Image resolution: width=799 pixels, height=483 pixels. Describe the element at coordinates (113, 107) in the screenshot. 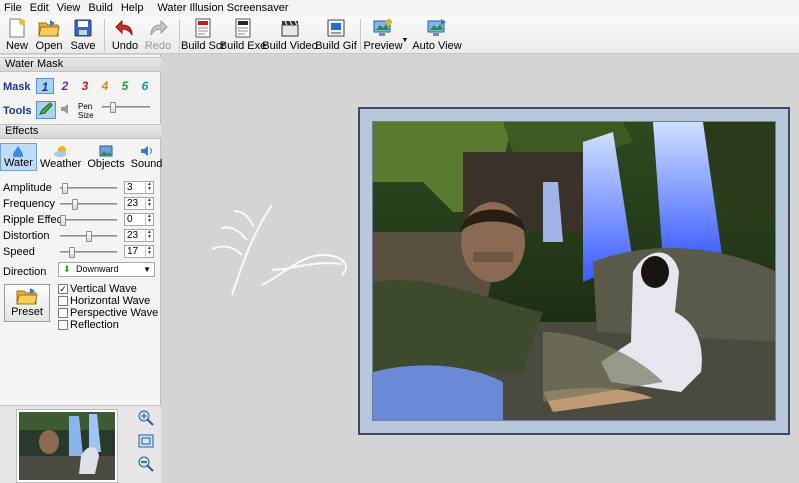

I see `pen-size-slider-thumb` at that location.